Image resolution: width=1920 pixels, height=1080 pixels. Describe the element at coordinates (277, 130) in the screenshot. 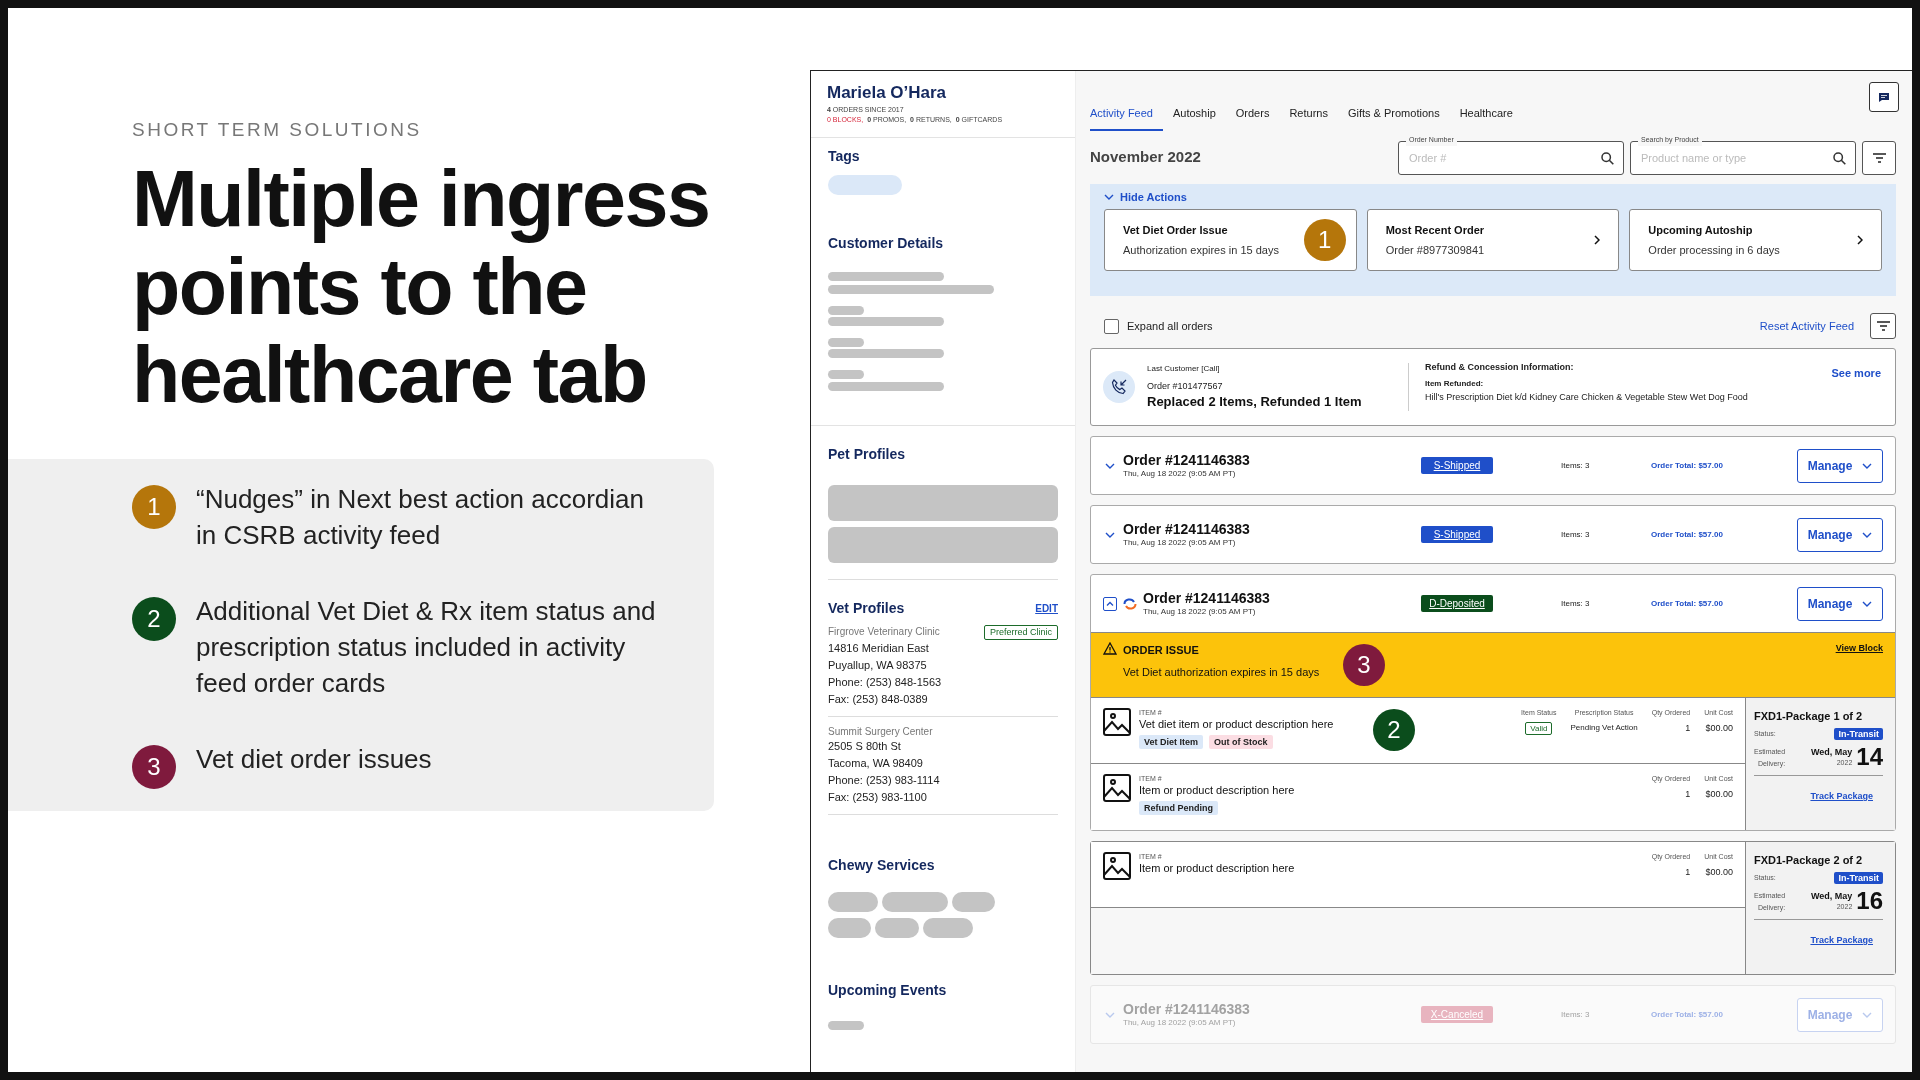

I see `slide-eyebrow: SHORT TERM SOLUTIONS` at that location.